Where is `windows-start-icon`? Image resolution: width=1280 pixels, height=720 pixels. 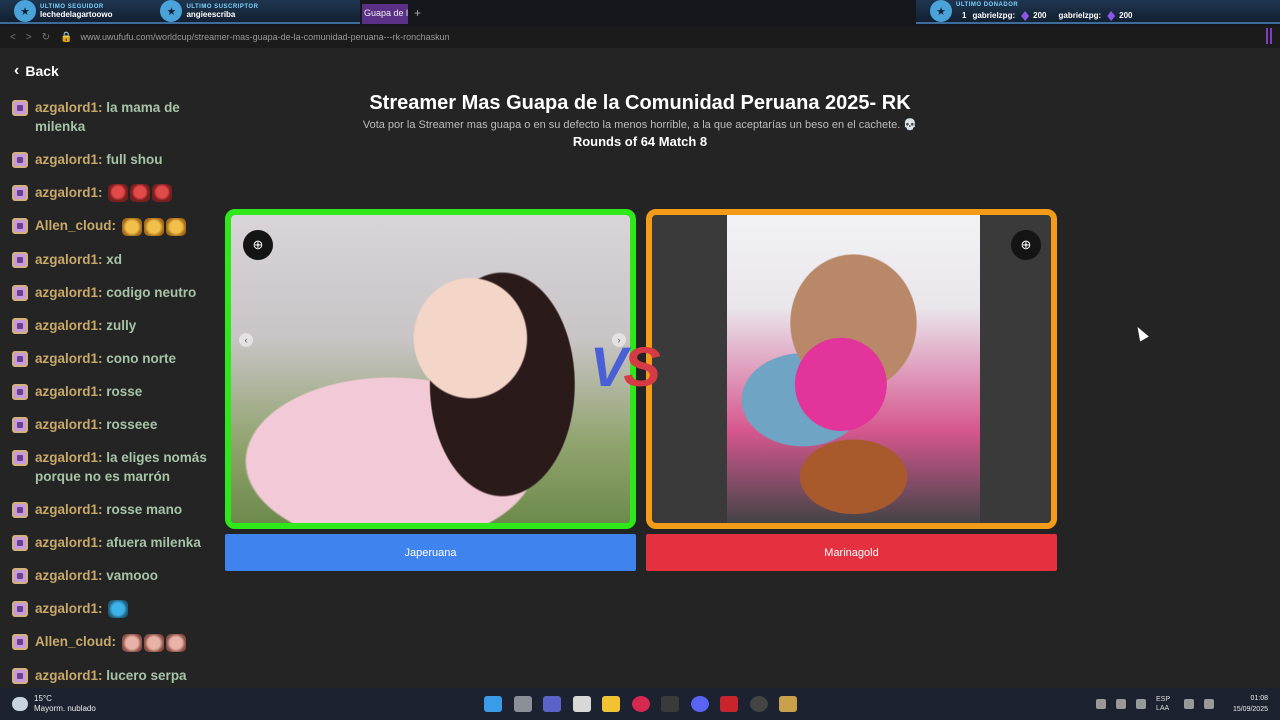 windows-start-icon is located at coordinates (493, 704).